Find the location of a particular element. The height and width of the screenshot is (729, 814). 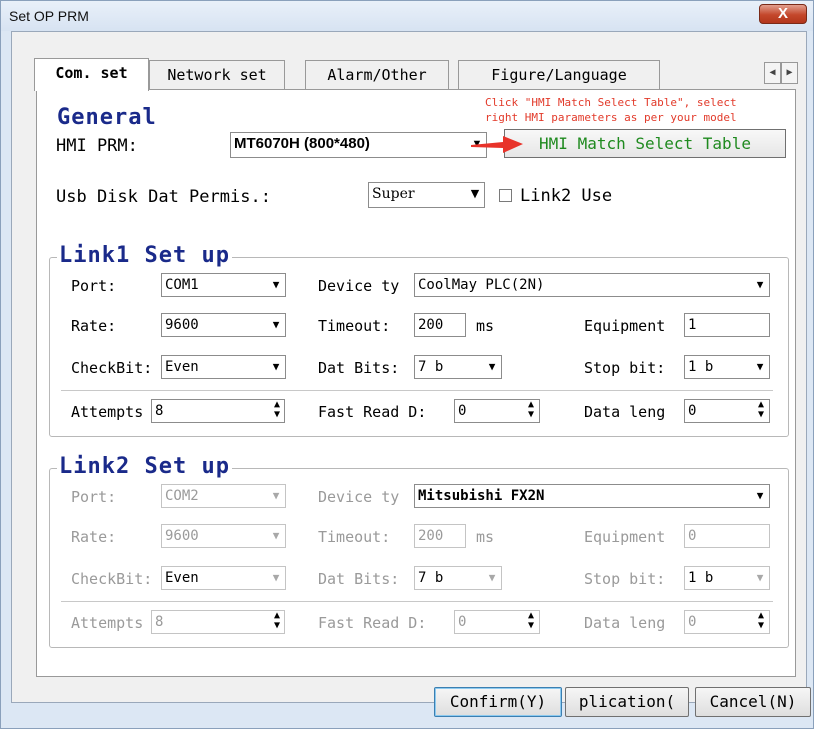

confirm-button: Confirm(Y) is located at coordinates (498, 702).